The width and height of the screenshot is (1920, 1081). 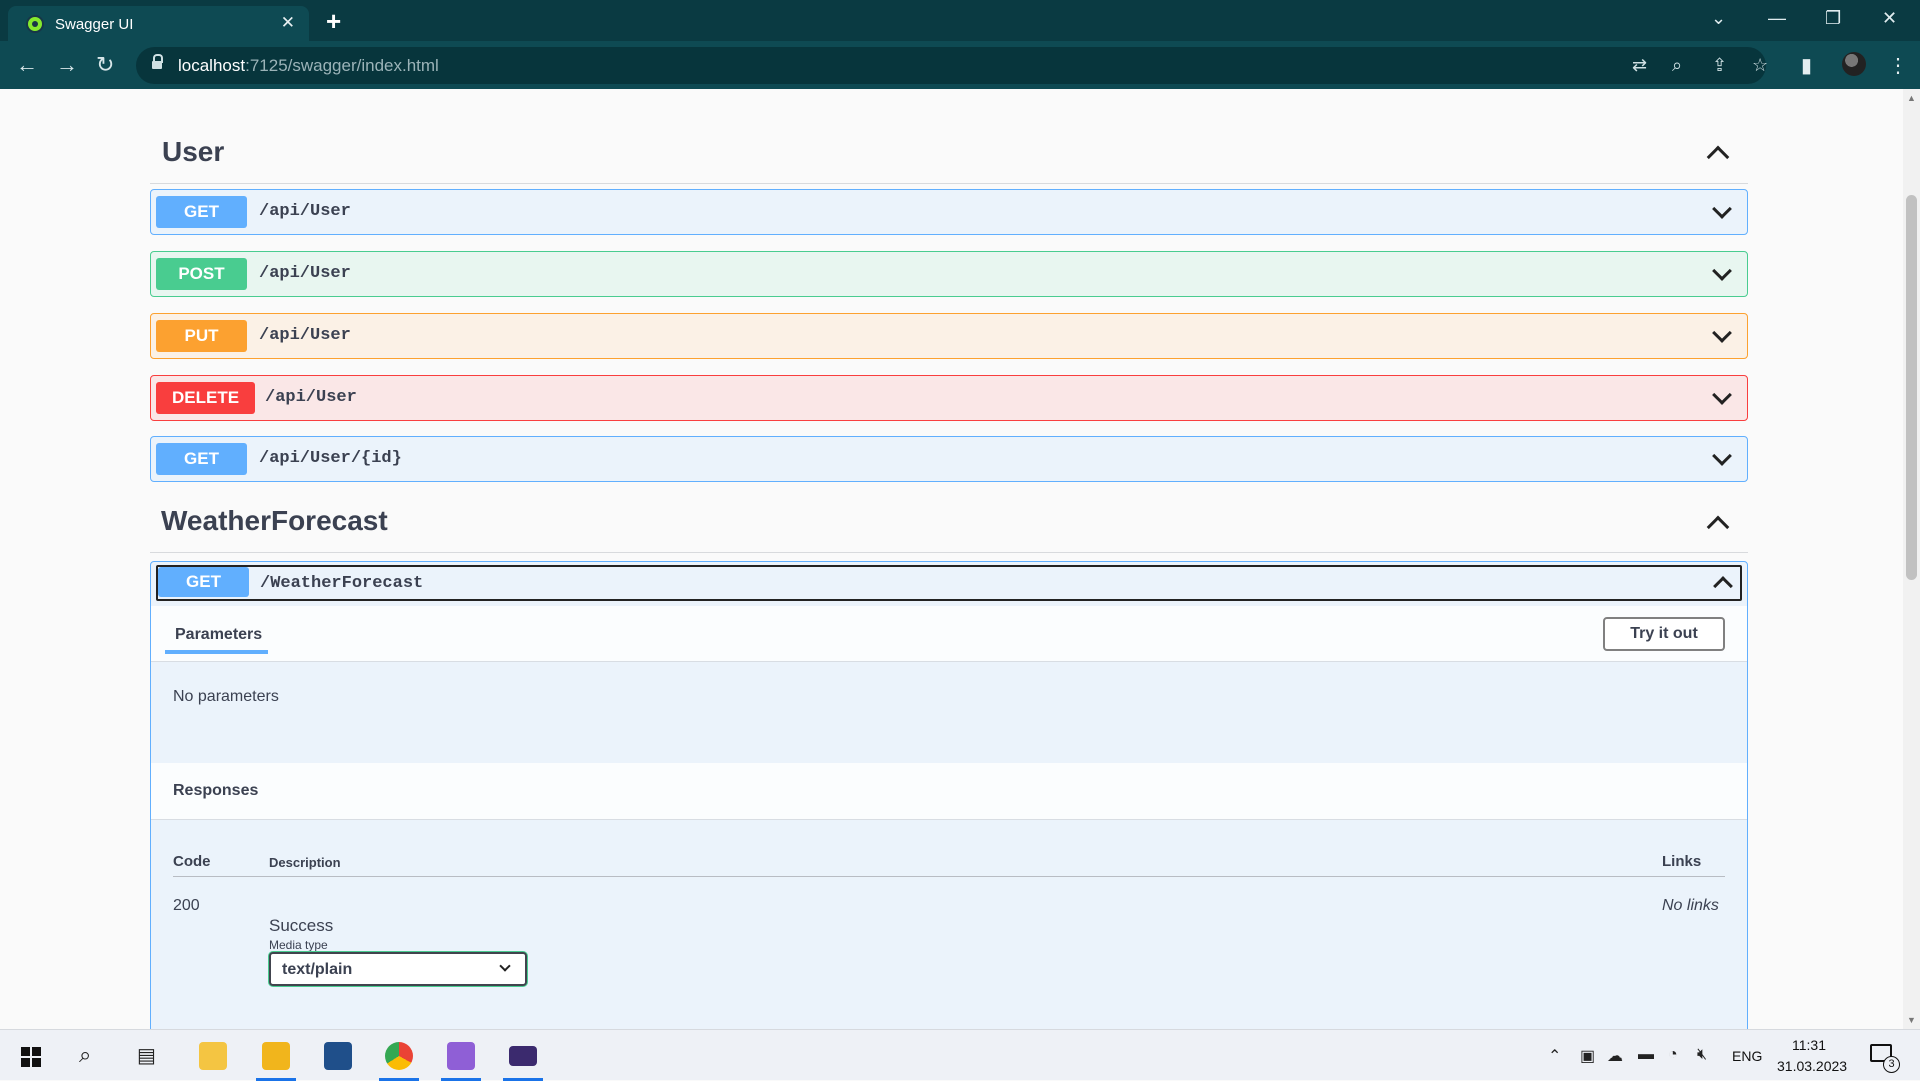 I want to click on tab-search-chevron-icon: ⌄, so click(x=1718, y=18).